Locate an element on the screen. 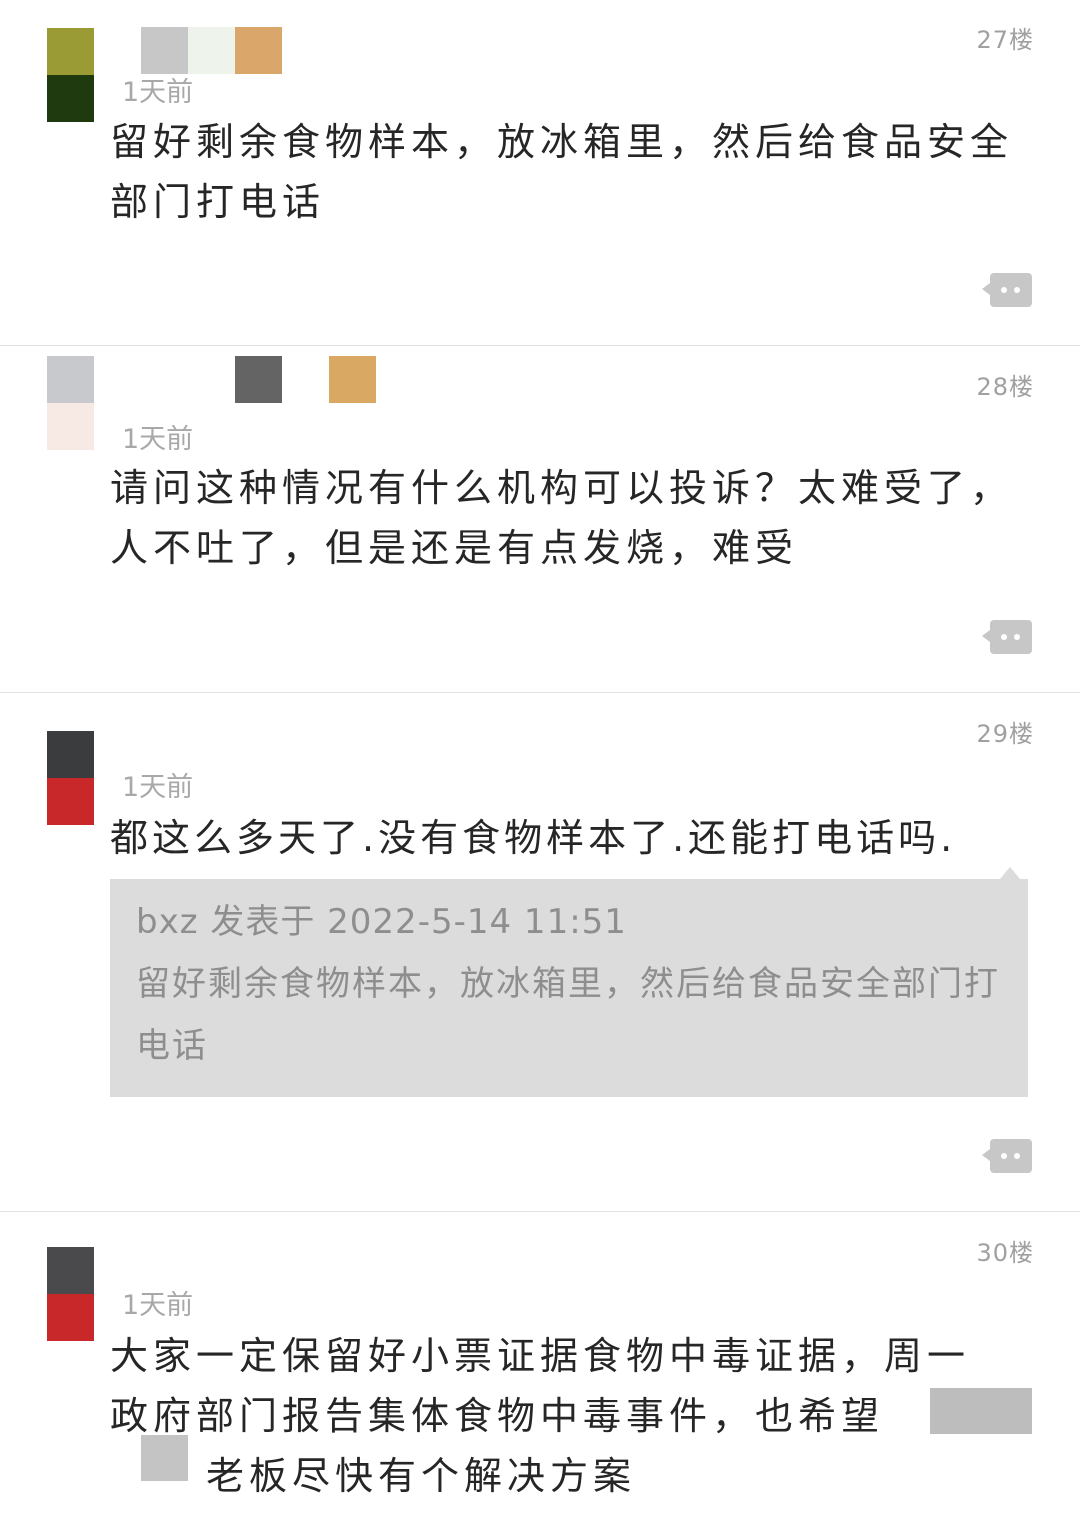 This screenshot has height=1529, width=1080. post-content-line: 老板尽快有个解决方案 is located at coordinates (421, 1476).